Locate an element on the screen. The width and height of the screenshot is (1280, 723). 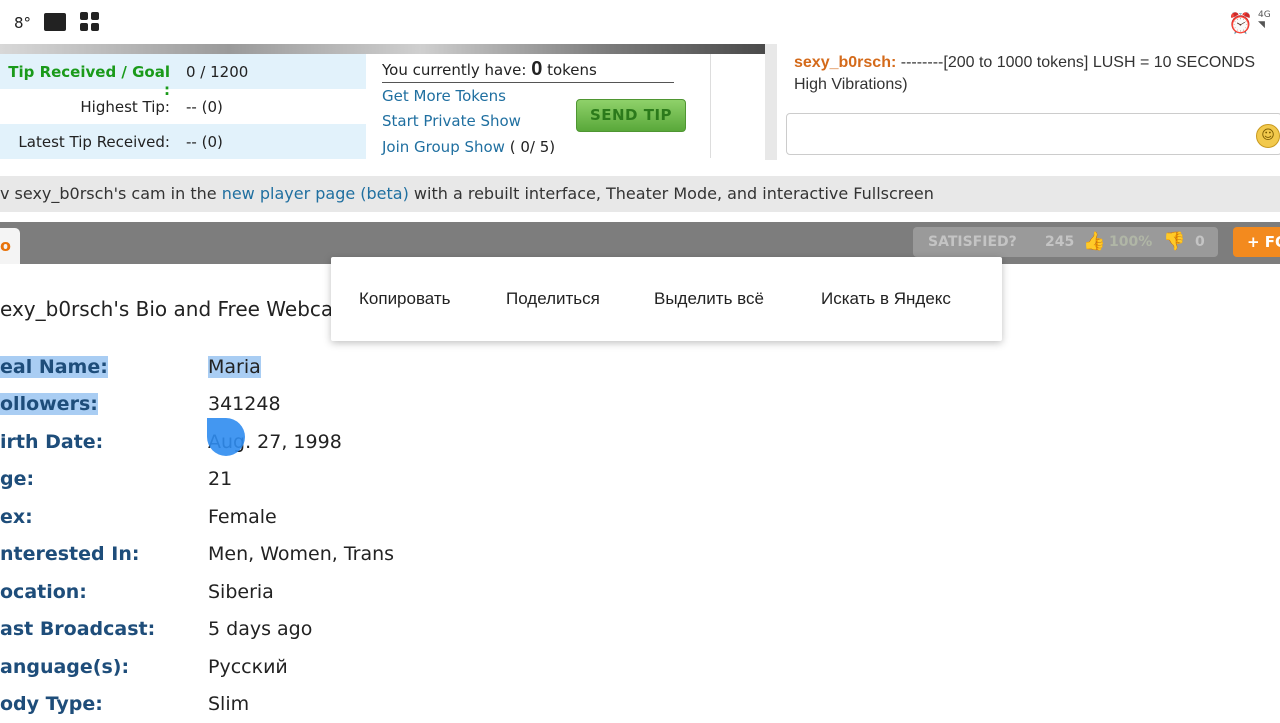
bio-row-last-broadcast: ast Broadcast: 5 days ago is located at coordinates (300, 633).